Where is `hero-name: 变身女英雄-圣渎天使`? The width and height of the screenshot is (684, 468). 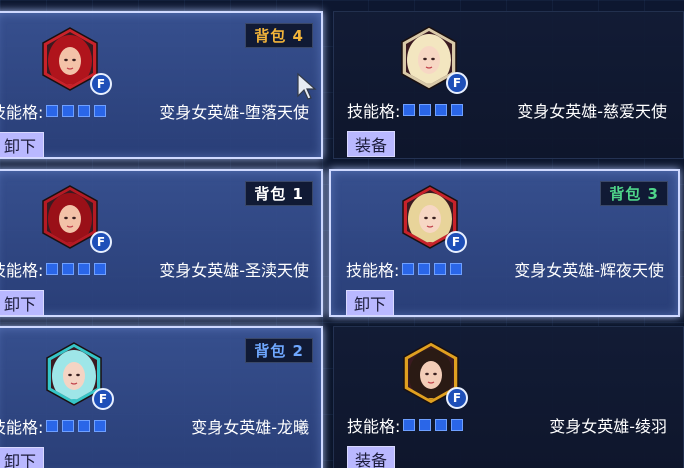 hero-name: 变身女英雄-圣渎天使 is located at coordinates (234, 270).